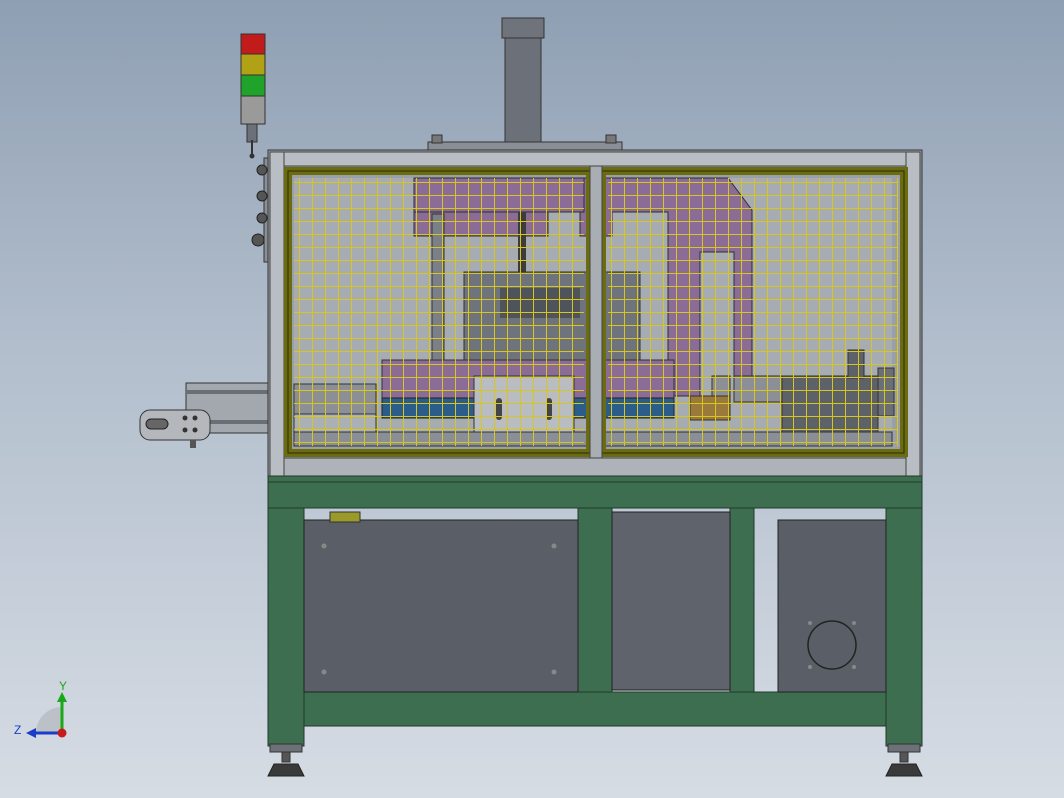  Describe the element at coordinates (17, 730) in the screenshot. I see `z-axis-label: Z` at that location.